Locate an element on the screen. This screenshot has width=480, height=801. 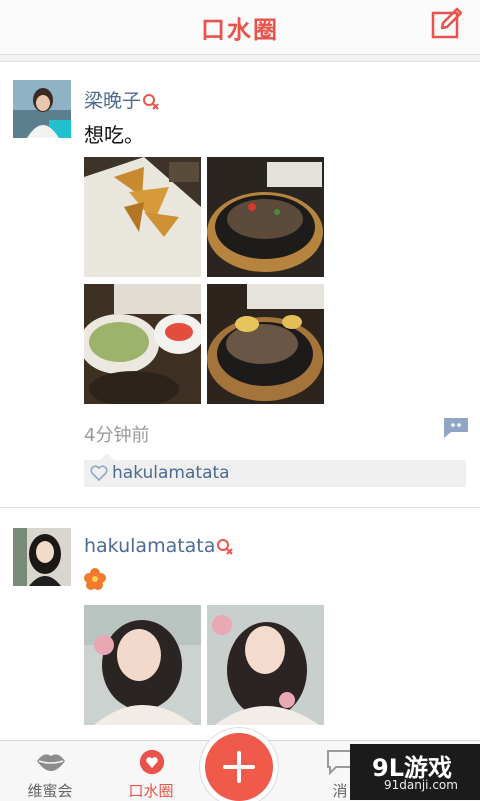
top-bar: 口水圈 is located at coordinates (240, 27).